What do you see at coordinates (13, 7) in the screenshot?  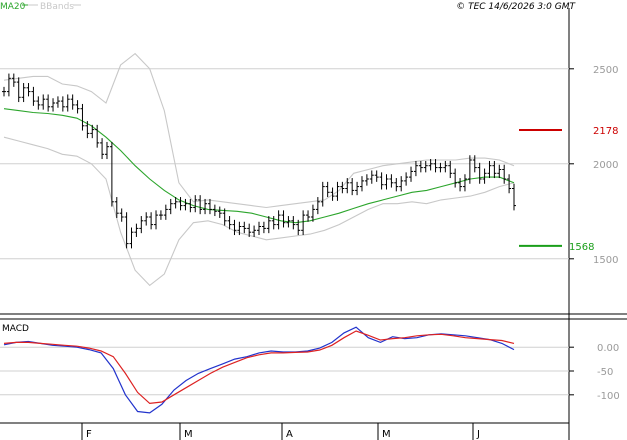 I see `ma20-legend-label: MA20` at bounding box center [13, 7].